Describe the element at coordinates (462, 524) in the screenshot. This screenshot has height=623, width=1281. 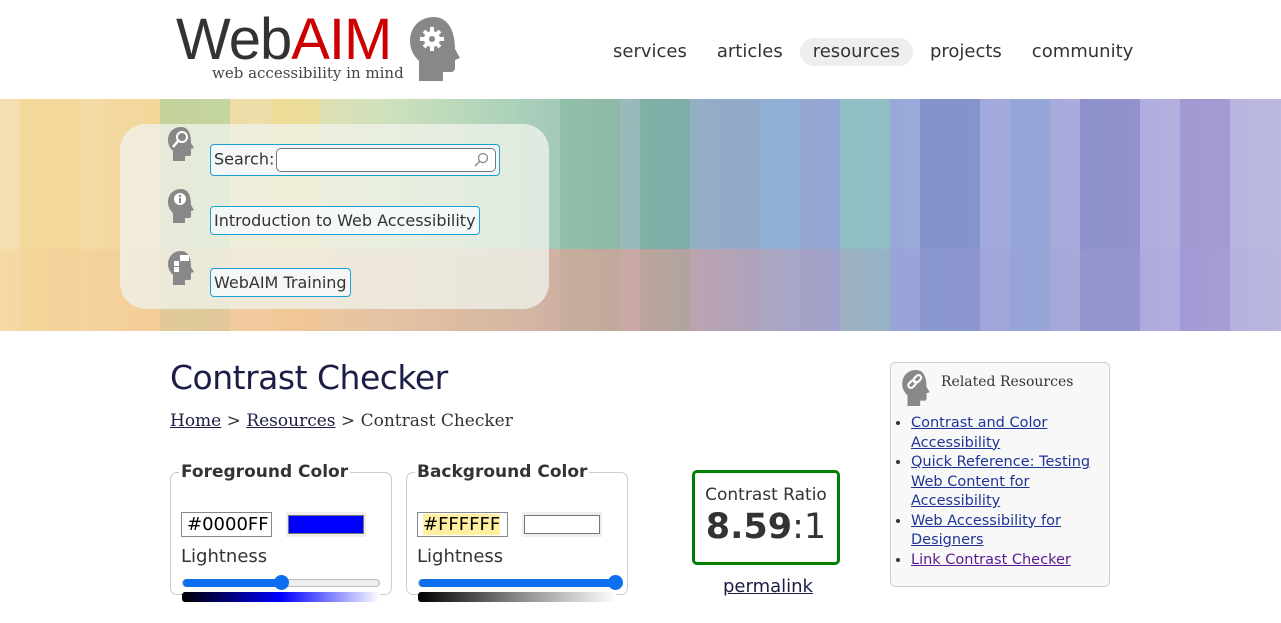
I see `background-hex-input: #FFFFFF` at that location.